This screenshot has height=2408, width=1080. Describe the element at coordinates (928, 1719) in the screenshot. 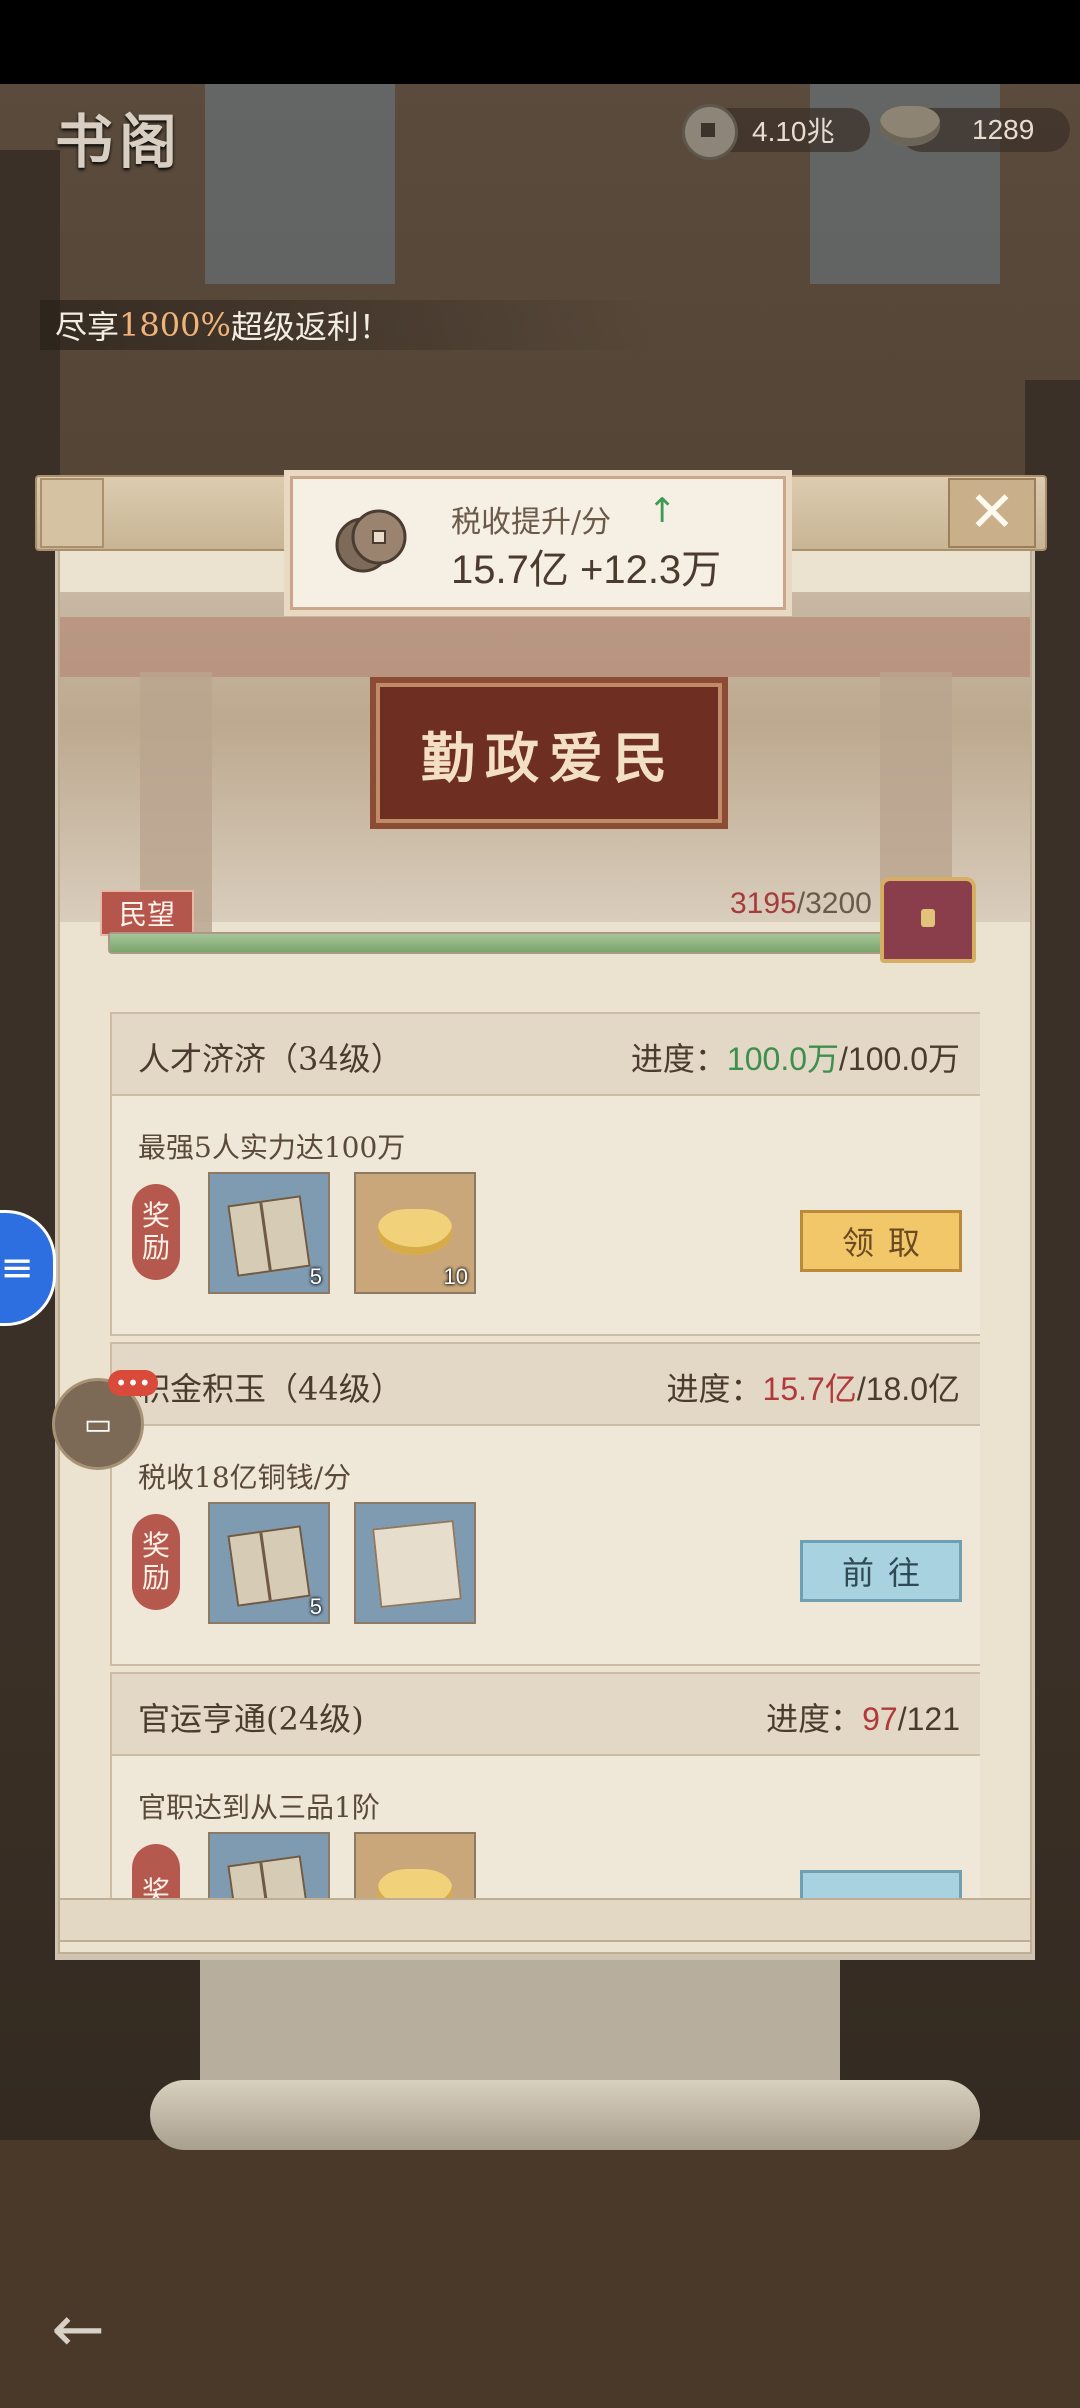

I see `progress-max: /121` at that location.